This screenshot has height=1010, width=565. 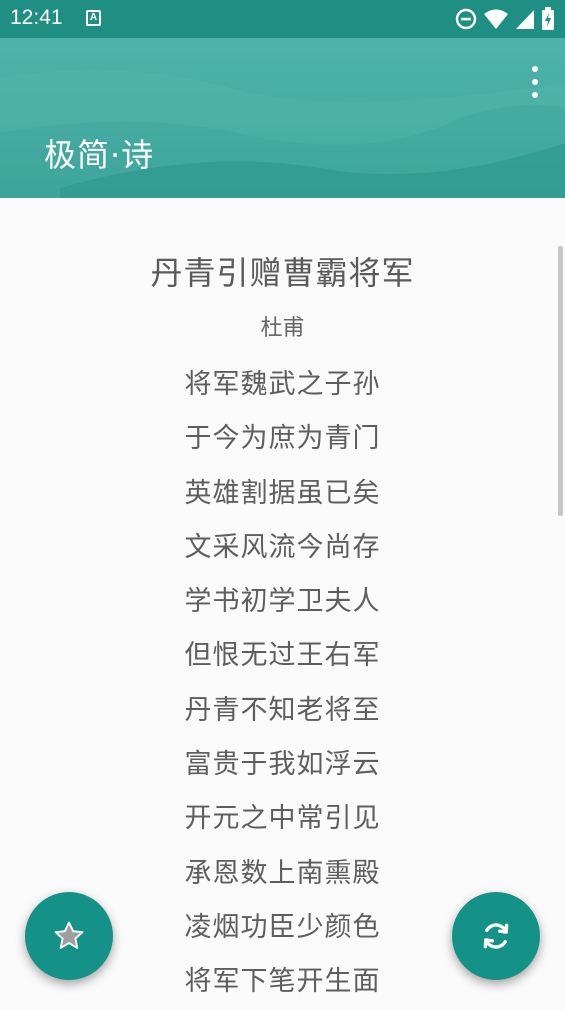 I want to click on poem-author: 杜甫, so click(x=282, y=328).